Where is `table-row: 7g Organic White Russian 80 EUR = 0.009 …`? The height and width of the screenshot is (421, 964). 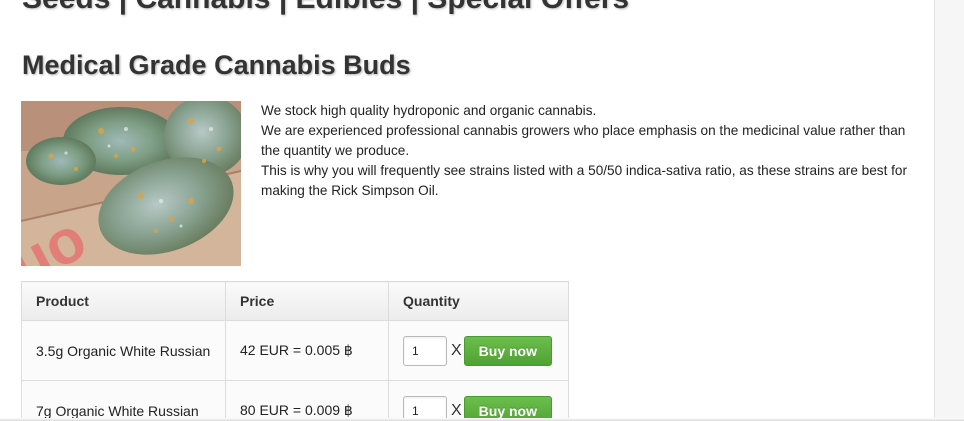 table-row: 7g Organic White Russian 80 EUR = 0.009 … is located at coordinates (295, 400).